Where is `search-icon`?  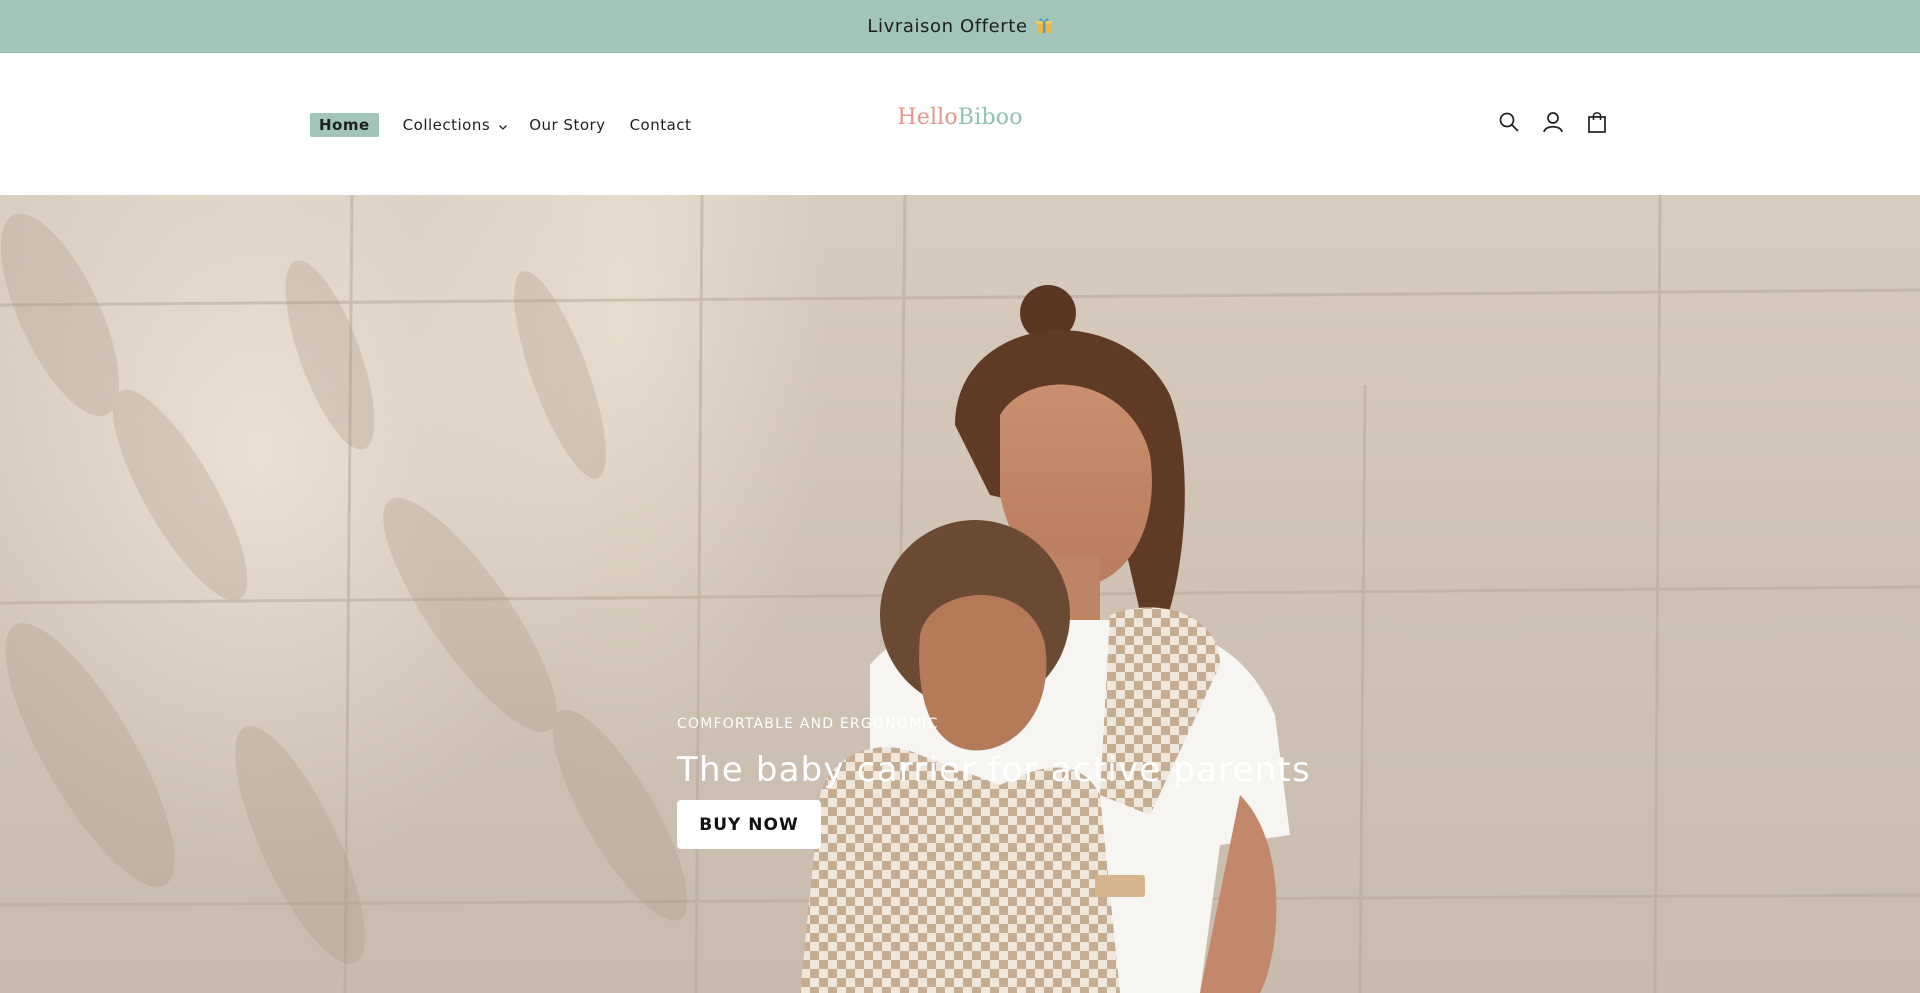 search-icon is located at coordinates (1509, 122).